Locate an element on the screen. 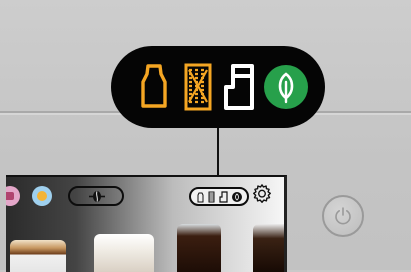 The height and width of the screenshot is (272, 411). milk-carton-icon is located at coordinates (154, 87).